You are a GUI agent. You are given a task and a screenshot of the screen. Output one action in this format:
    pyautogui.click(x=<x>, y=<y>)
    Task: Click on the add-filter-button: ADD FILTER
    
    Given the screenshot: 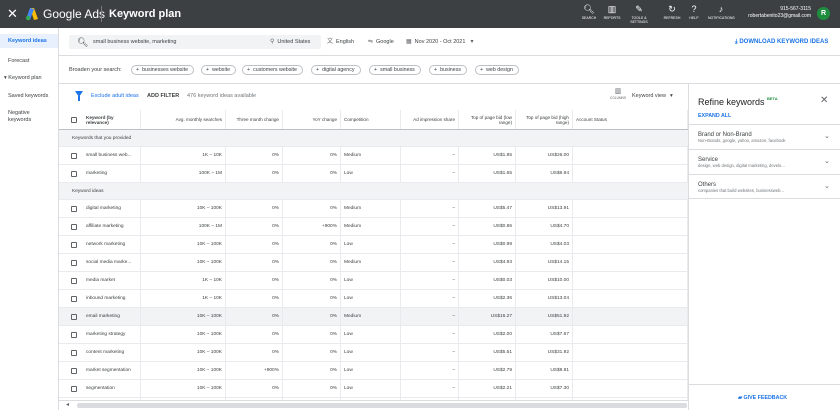 What is the action you would take?
    pyautogui.click(x=163, y=96)
    